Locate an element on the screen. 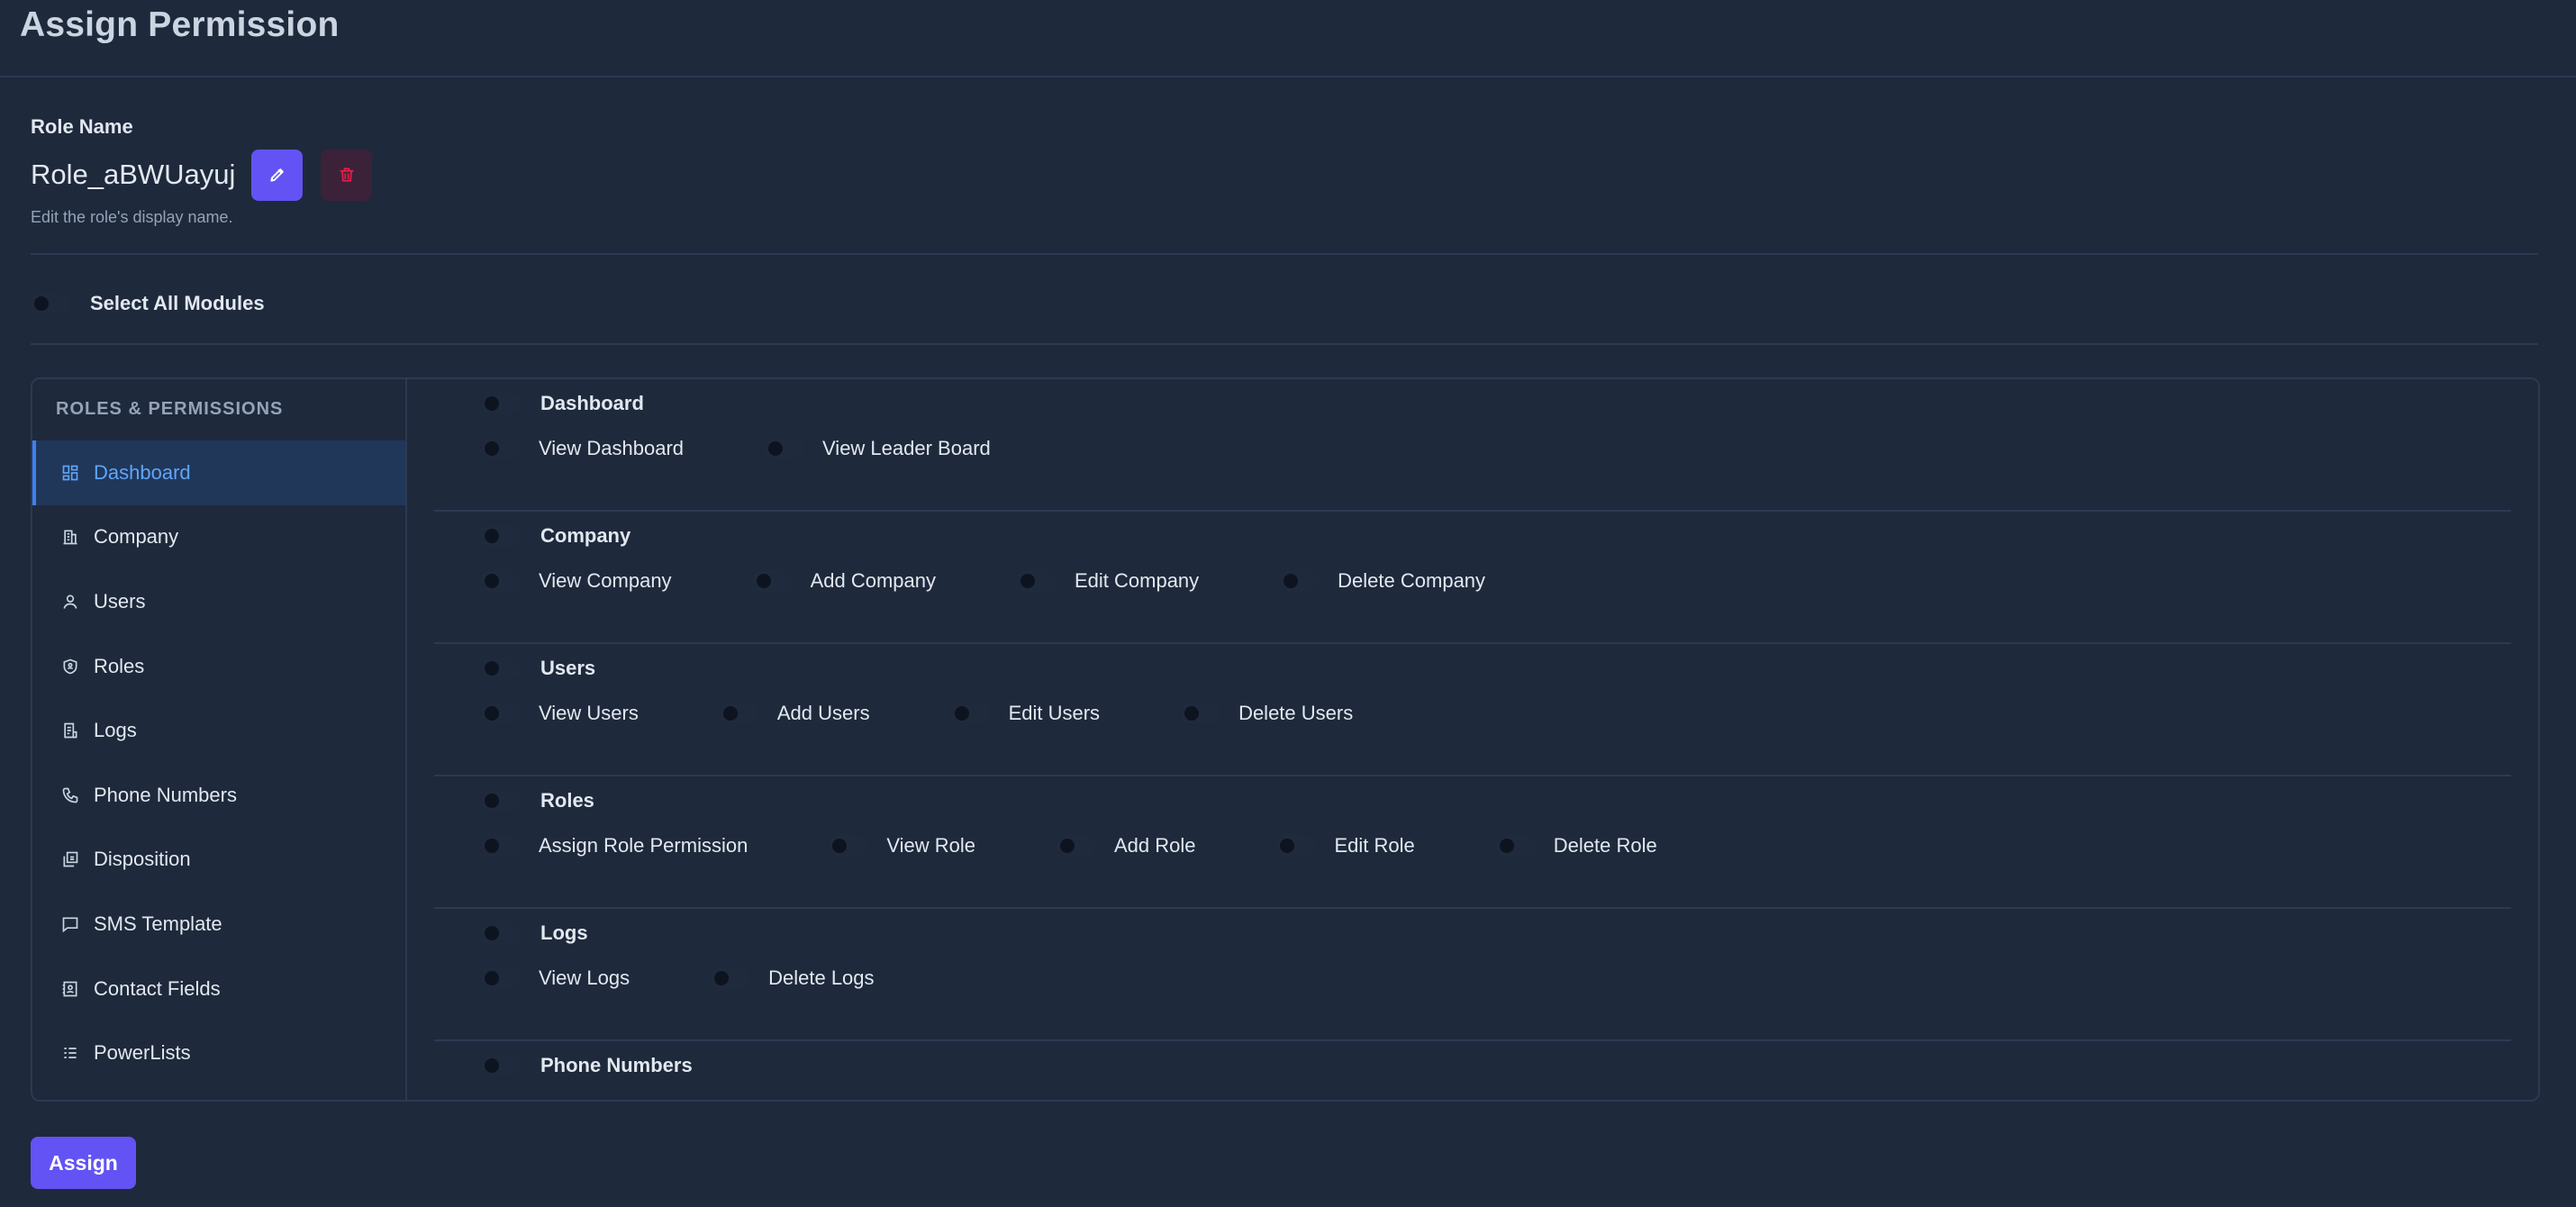 Image resolution: width=2576 pixels, height=1207 pixels. sidebar-item-label: Roles is located at coordinates (120, 665).